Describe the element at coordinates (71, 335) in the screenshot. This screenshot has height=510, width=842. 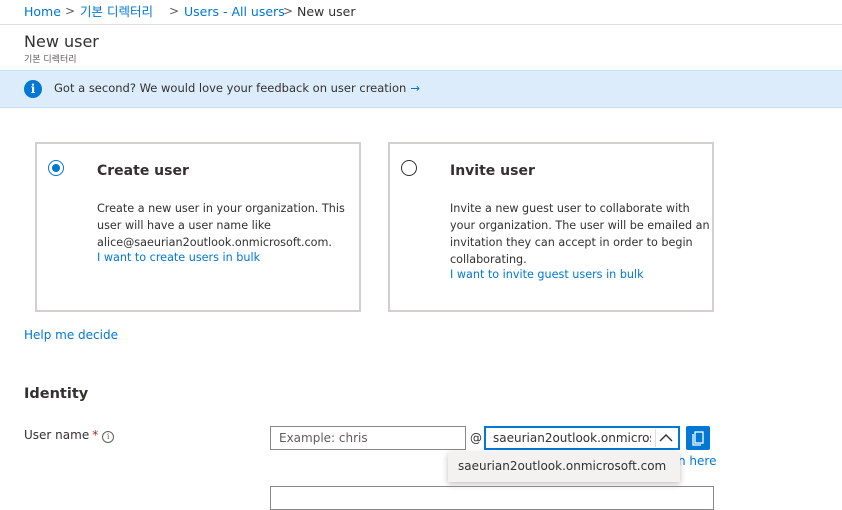
I see `help-me-decide-link: Help me decide` at that location.